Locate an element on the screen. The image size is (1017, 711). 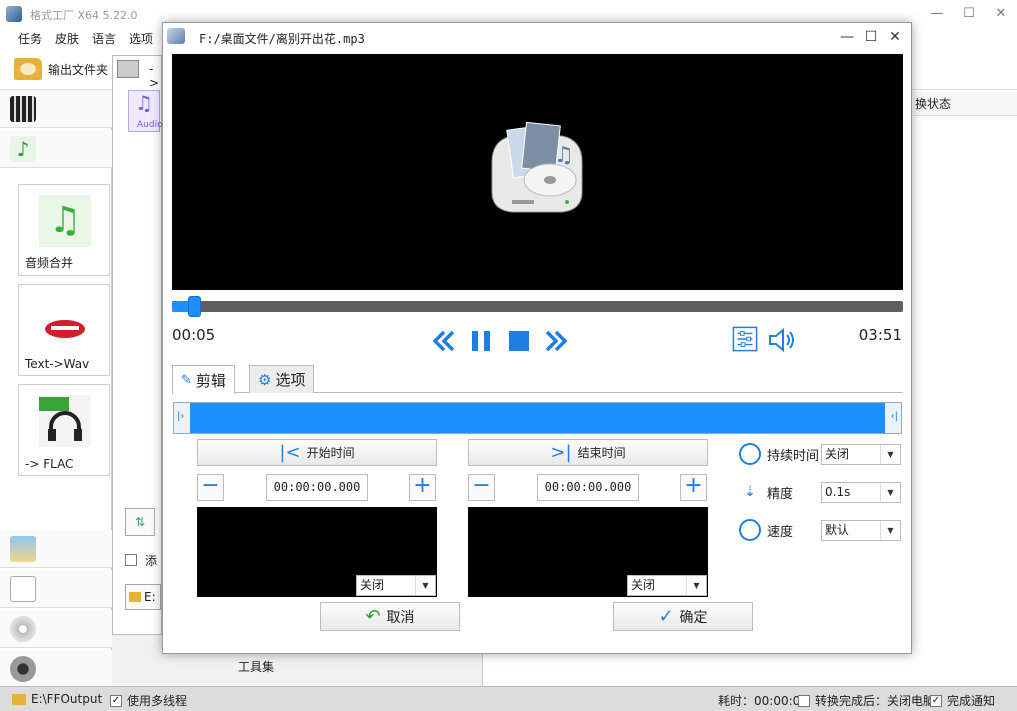
speed-value: 默认 is located at coordinates (837, 530).